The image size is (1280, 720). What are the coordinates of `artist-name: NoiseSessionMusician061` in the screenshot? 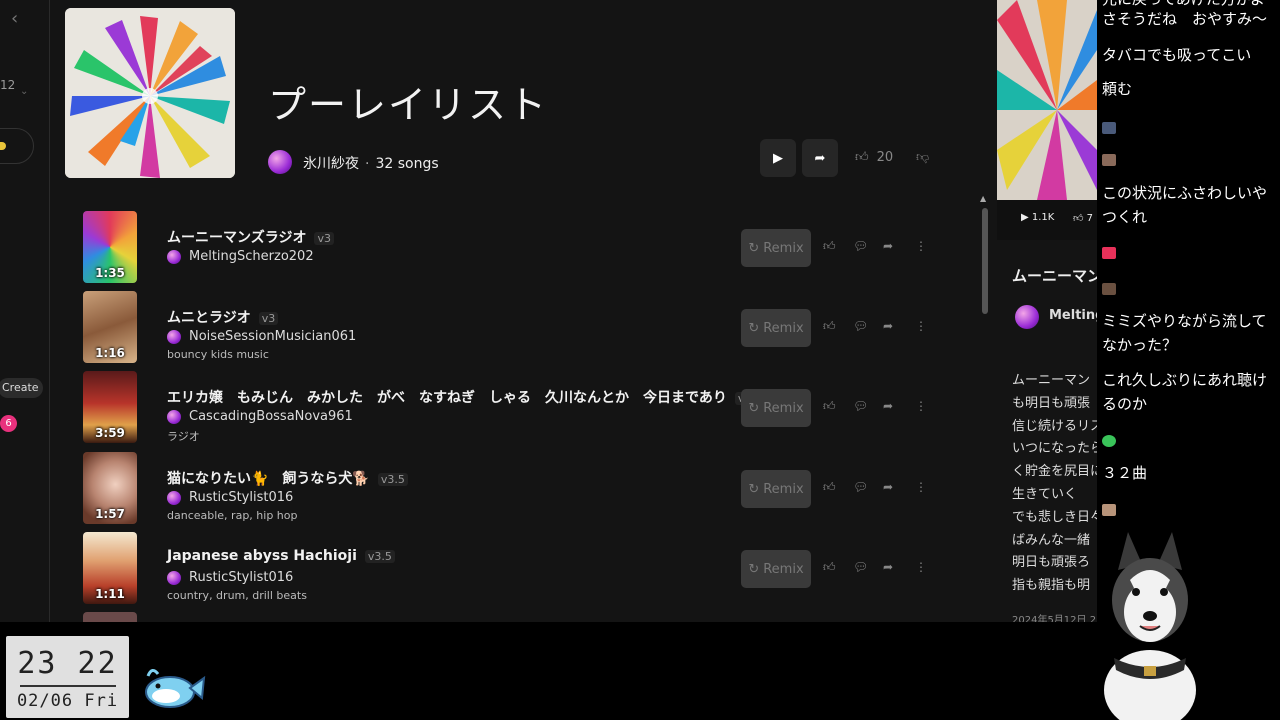 It's located at (273, 336).